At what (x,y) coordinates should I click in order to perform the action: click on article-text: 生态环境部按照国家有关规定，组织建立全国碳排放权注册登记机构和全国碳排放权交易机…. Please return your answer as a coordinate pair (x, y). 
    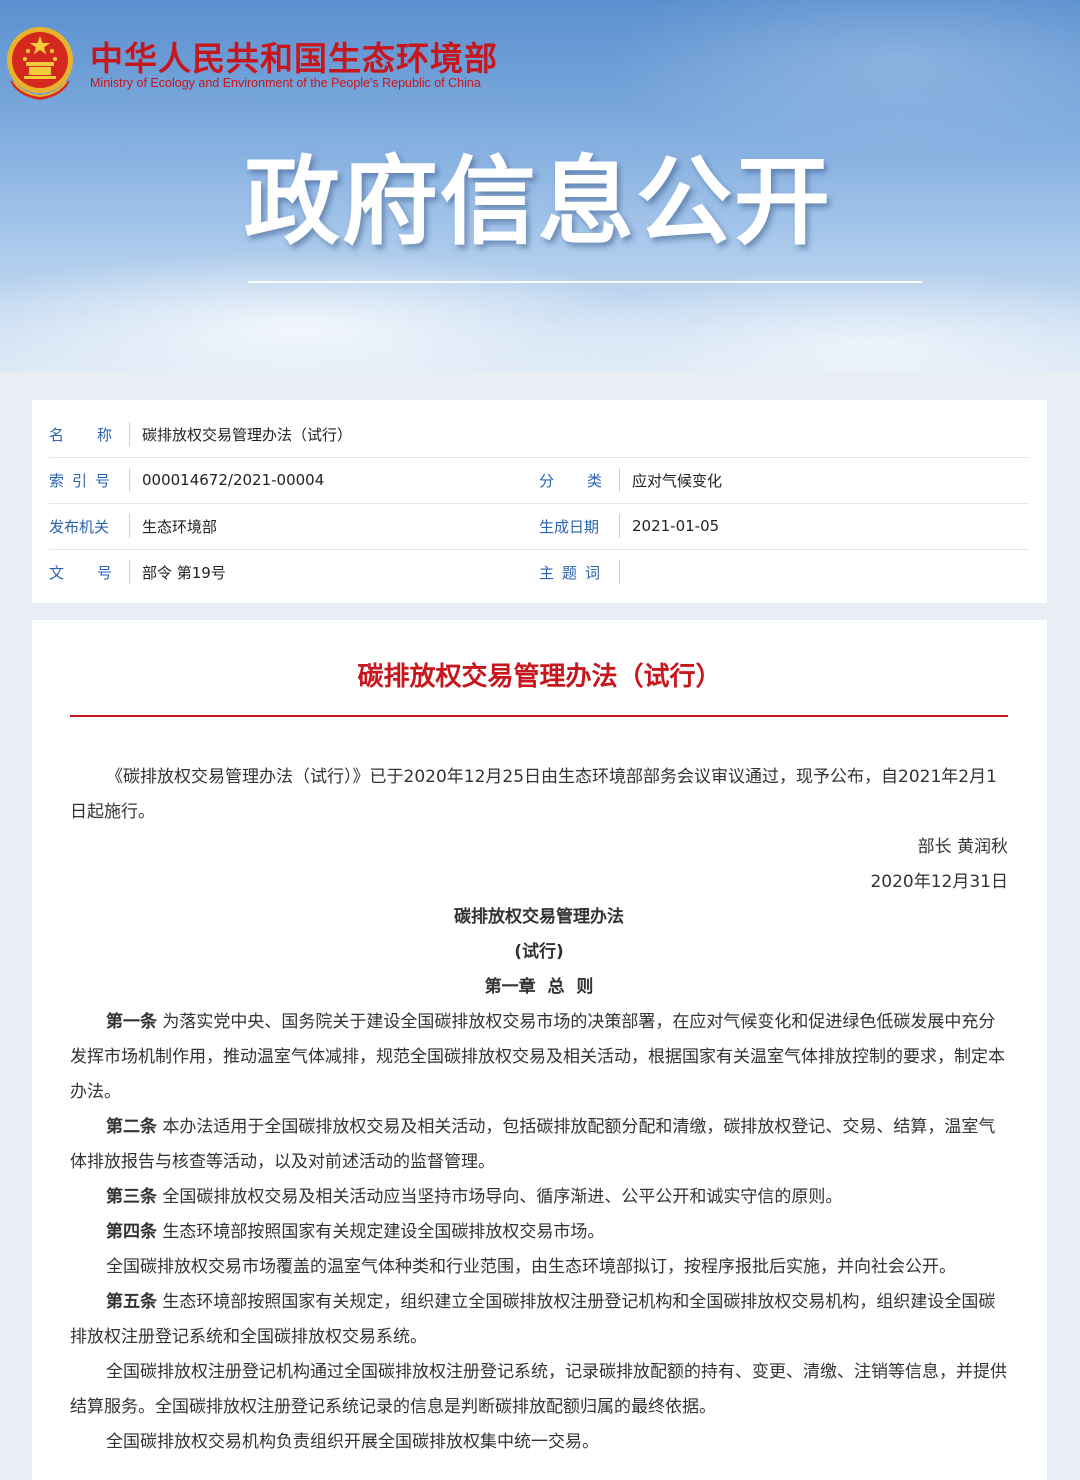
    Looking at the image, I should click on (533, 1319).